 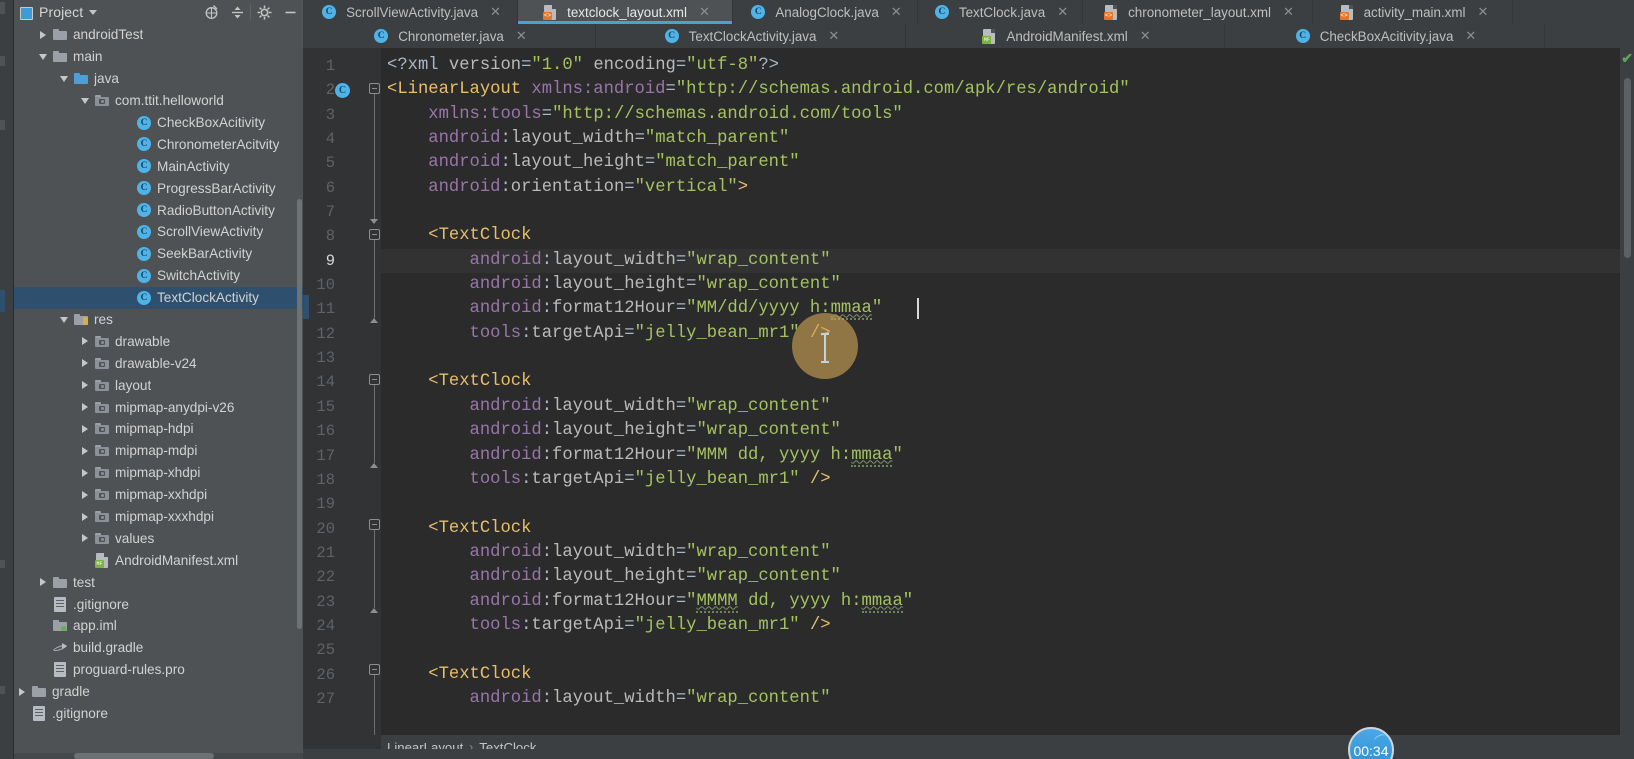 I want to click on tree-item-androidtest: androidTest, so click(x=158, y=35).